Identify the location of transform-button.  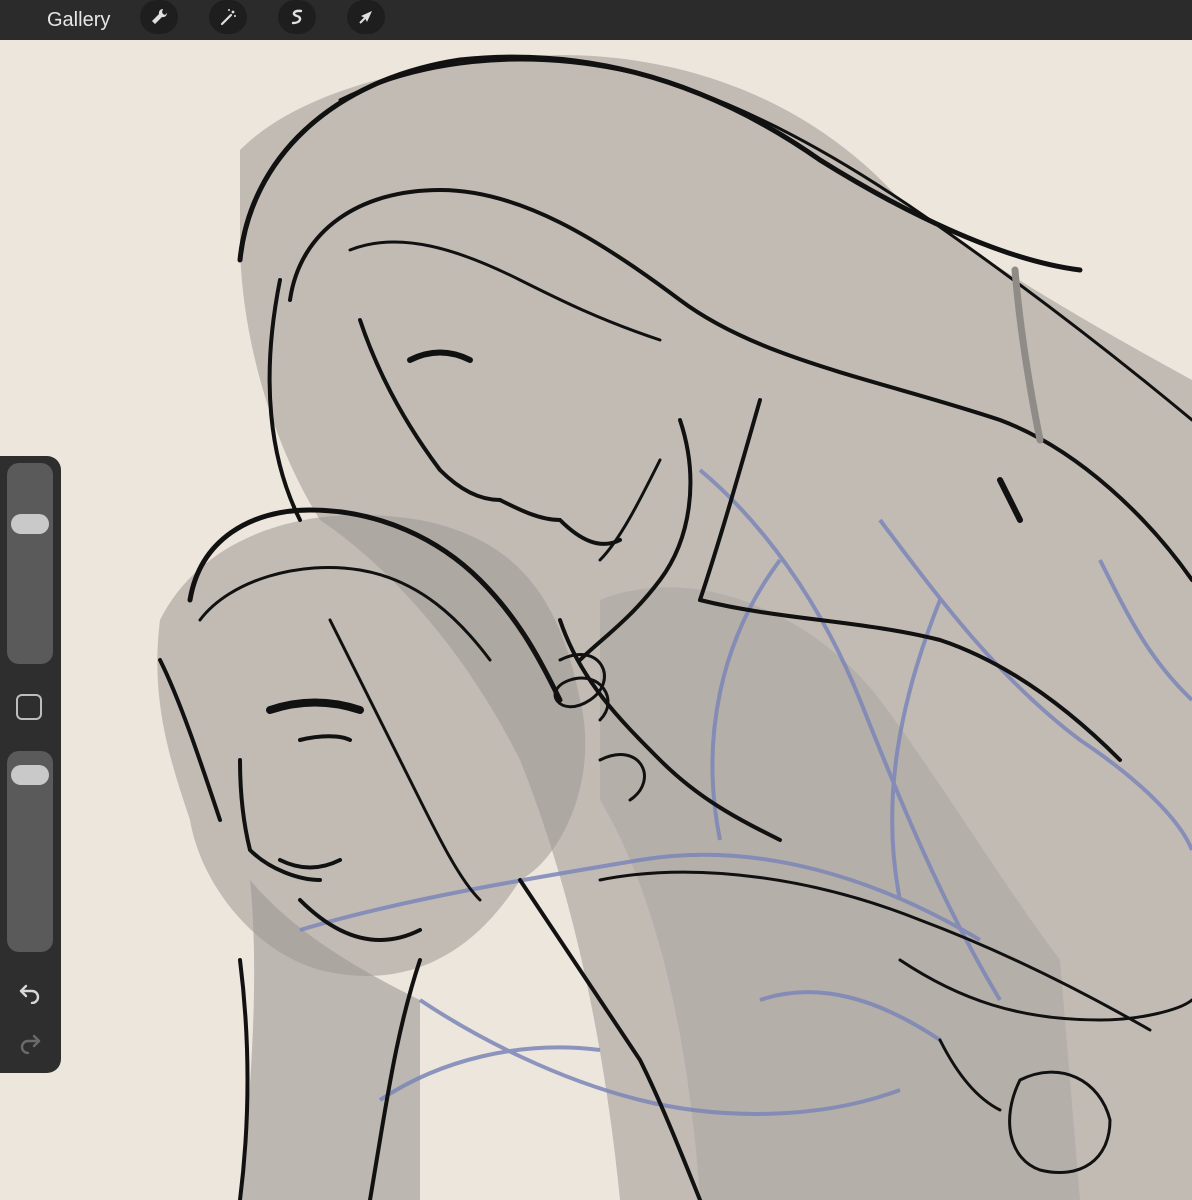
(366, 17).